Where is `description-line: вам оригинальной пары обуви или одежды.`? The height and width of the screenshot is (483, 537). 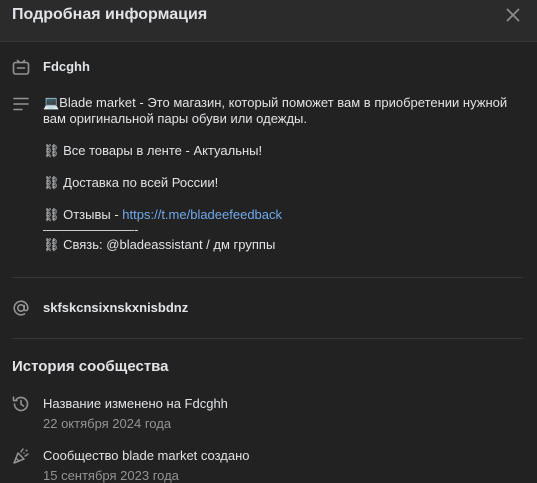 description-line: вам оригинальной пары обуви или одежды. is located at coordinates (175, 118).